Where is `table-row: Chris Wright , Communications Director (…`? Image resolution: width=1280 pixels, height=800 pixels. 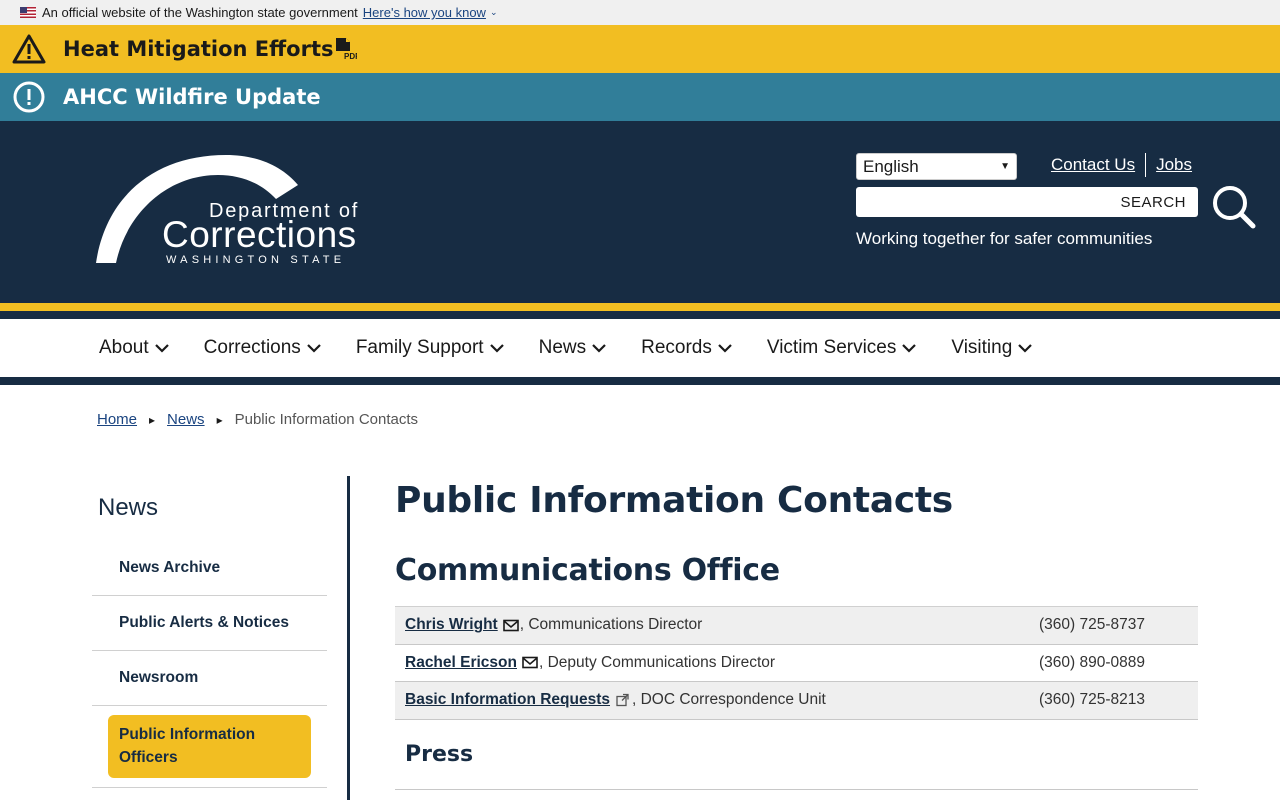 table-row: Chris Wright , Communications Director (… is located at coordinates (796, 626).